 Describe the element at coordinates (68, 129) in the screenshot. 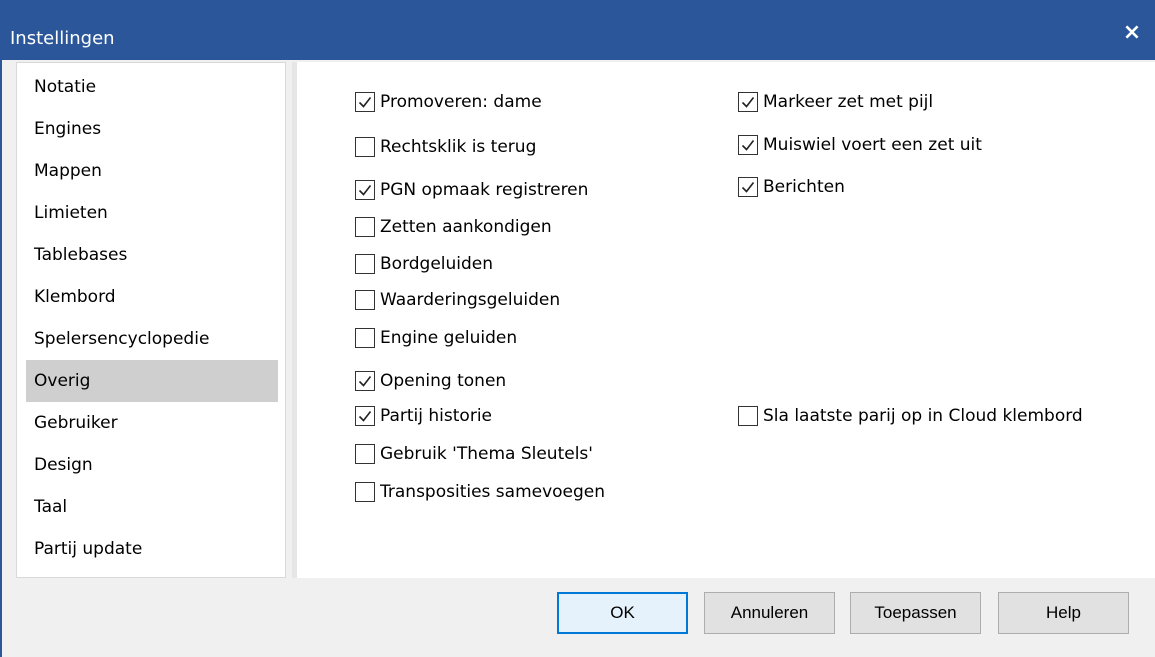

I see `sidebar-item-label: Engines` at that location.